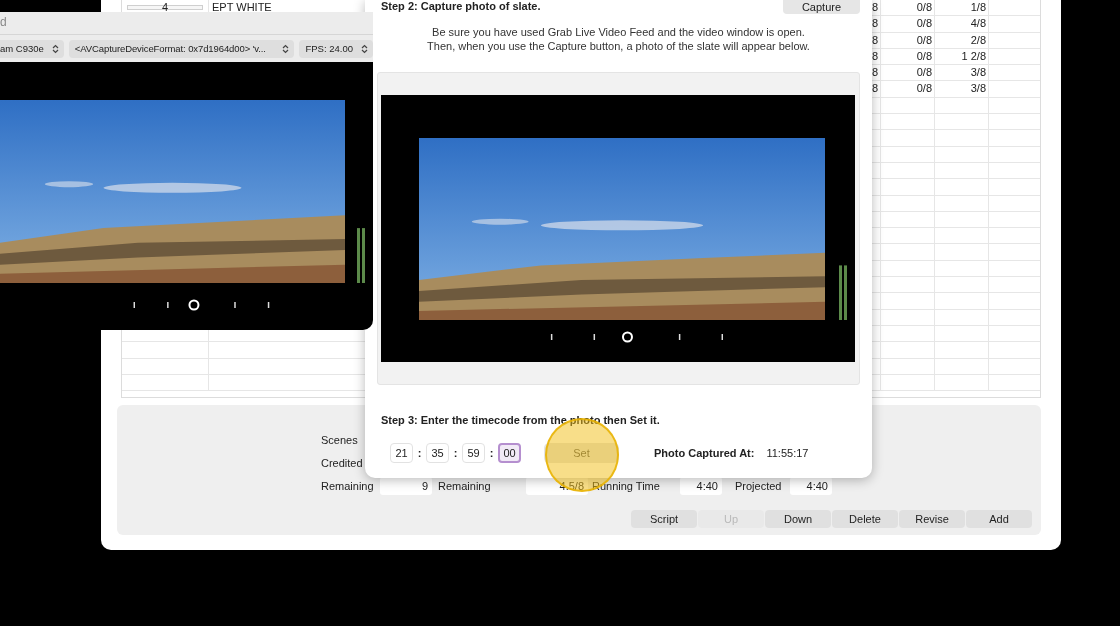  Describe the element at coordinates (342, 462) in the screenshot. I see `summary-label: Credited` at that location.